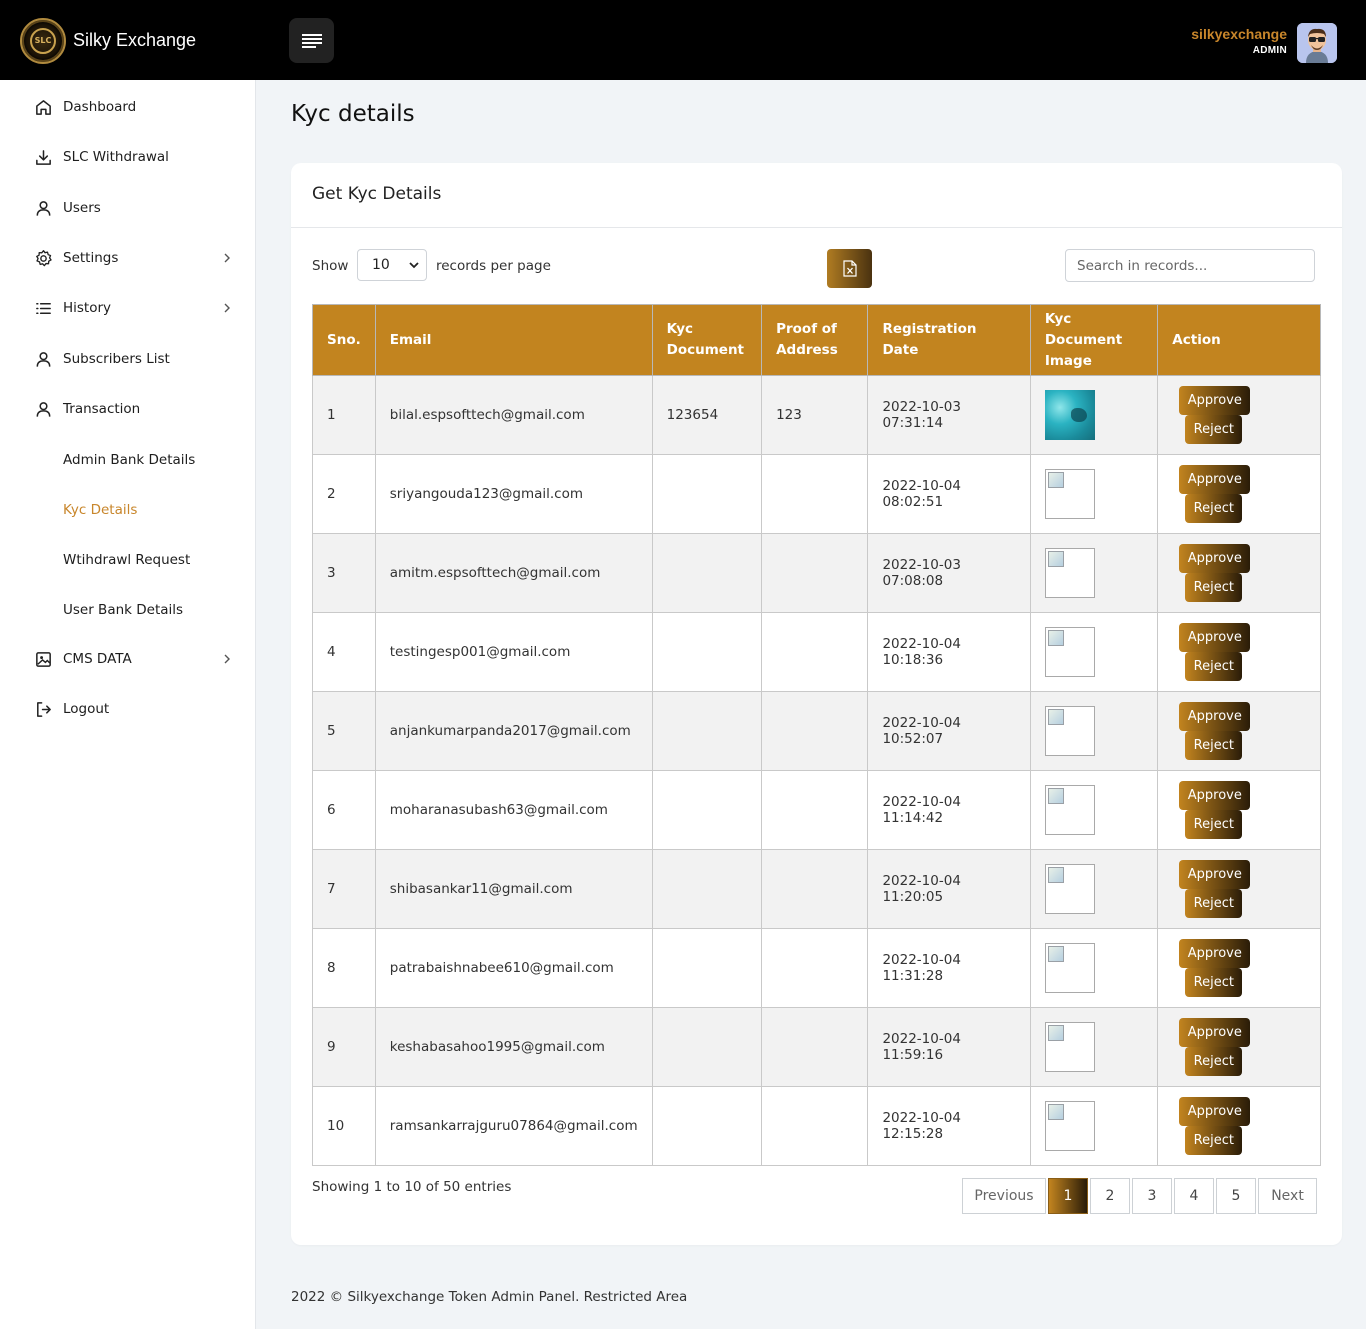 The width and height of the screenshot is (1366, 1329). I want to click on pagination-page-2: 2, so click(1110, 1196).